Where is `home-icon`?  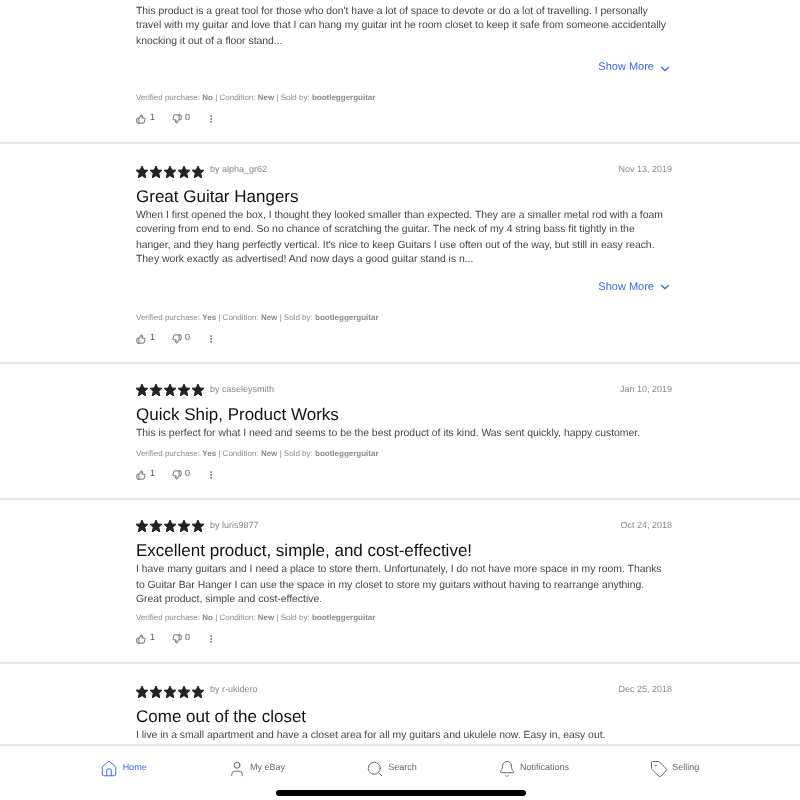 home-icon is located at coordinates (109, 768).